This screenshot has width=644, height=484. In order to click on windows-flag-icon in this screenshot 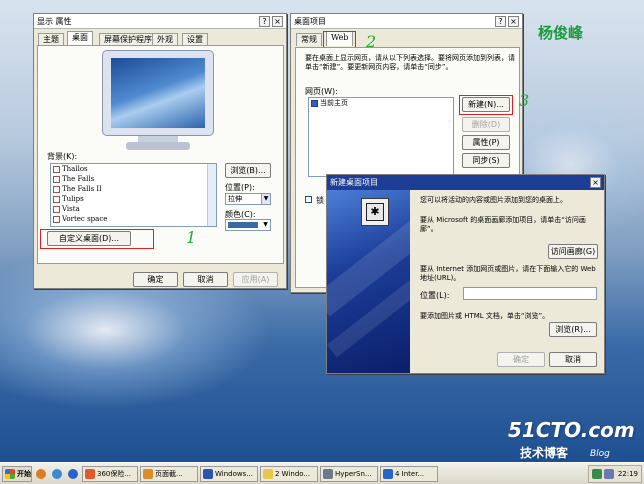, I will do `click(10, 473)`.